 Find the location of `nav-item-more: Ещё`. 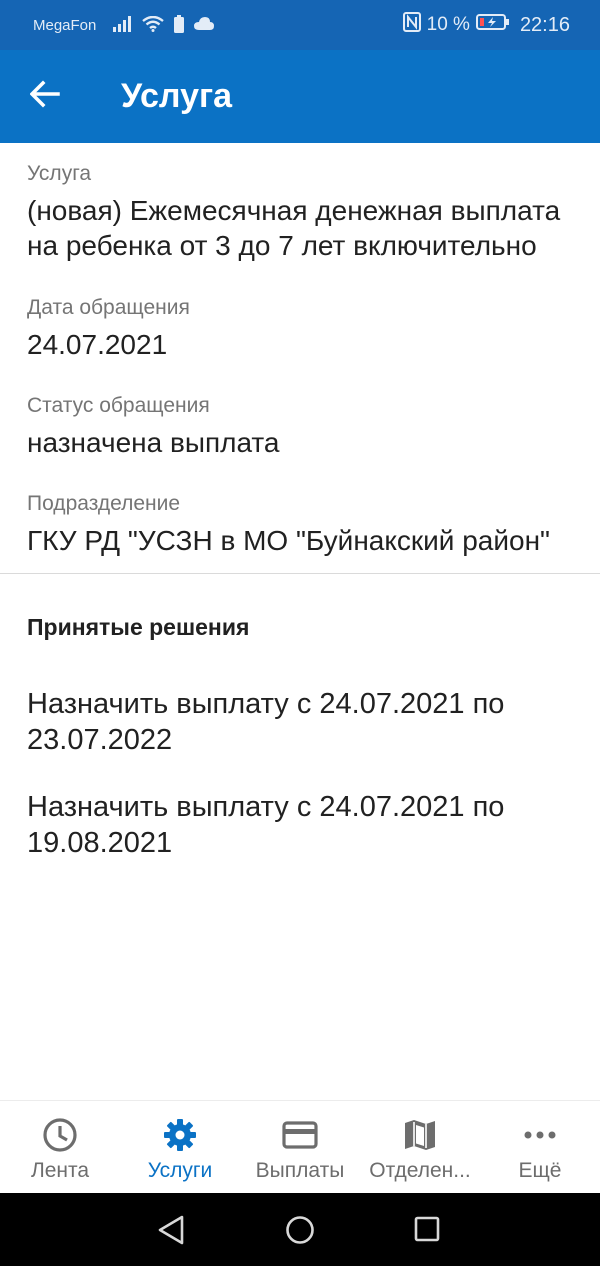

nav-item-more: Ещё is located at coordinates (540, 1147).